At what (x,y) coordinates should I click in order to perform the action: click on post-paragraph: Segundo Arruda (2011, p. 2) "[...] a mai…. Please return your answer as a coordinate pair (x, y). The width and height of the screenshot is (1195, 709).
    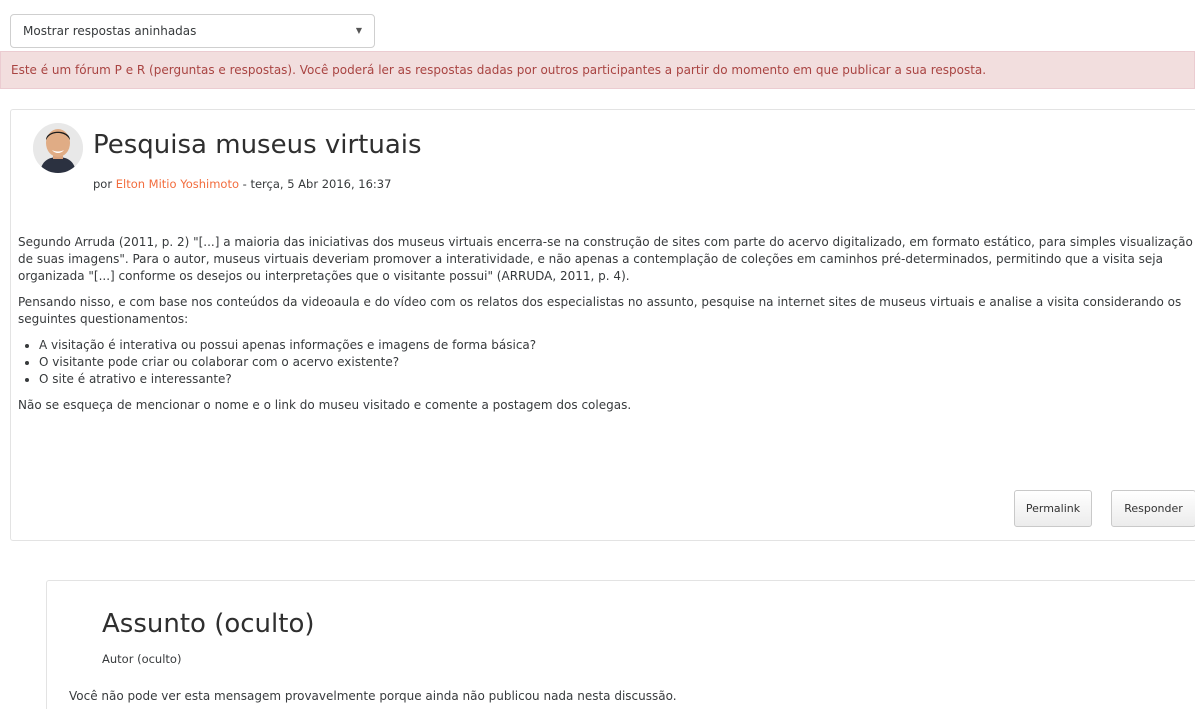
    Looking at the image, I should click on (605, 259).